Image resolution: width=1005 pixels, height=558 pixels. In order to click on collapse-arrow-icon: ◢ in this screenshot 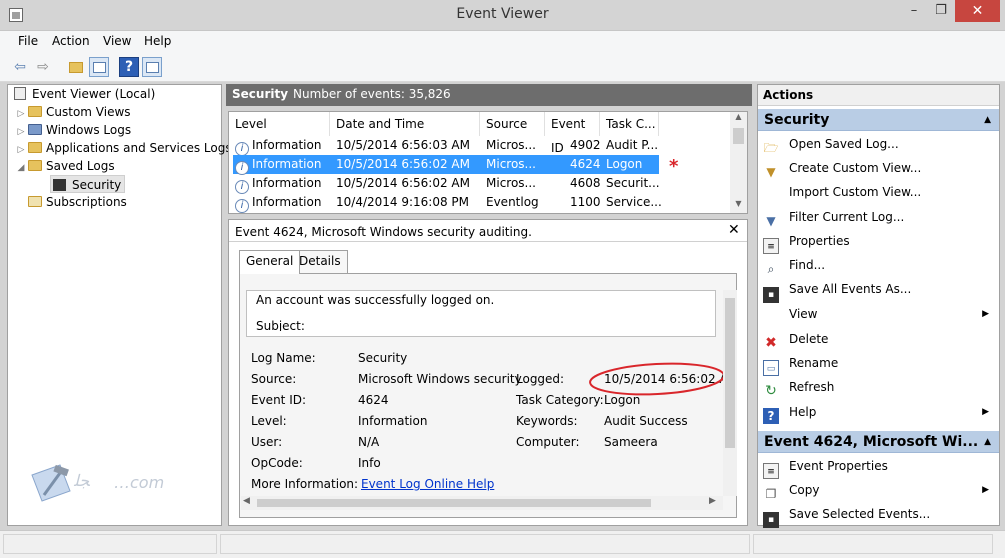, I will do `click(21, 168)`.